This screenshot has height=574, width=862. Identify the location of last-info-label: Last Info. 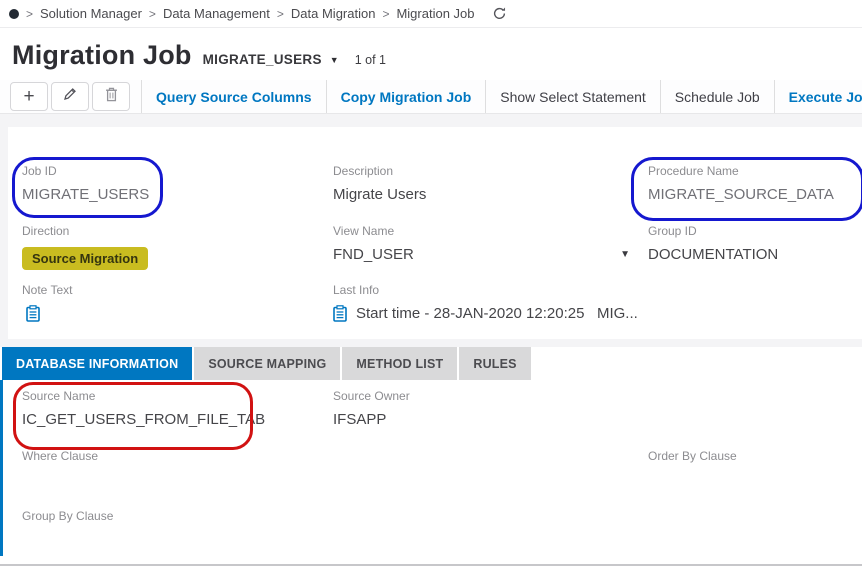
(356, 290).